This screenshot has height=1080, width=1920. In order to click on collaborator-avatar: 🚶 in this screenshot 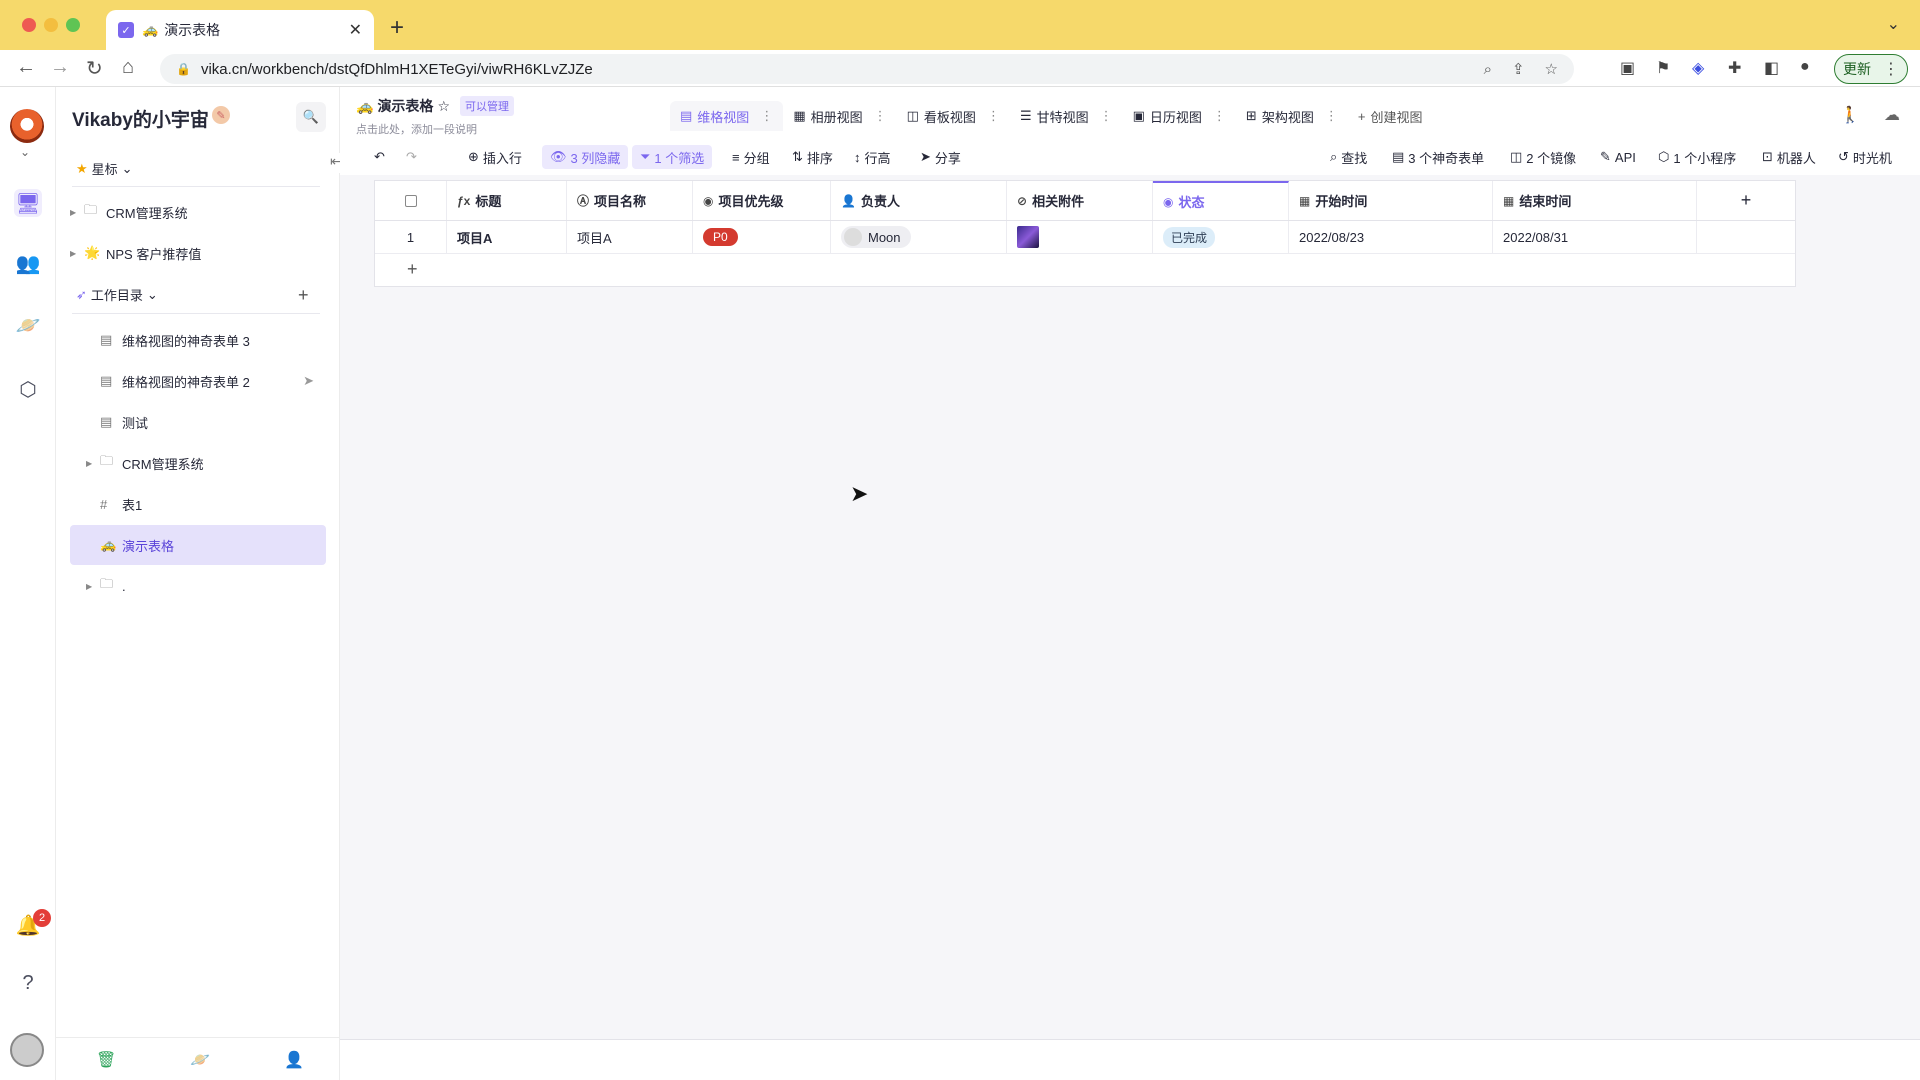, I will do `click(1850, 115)`.